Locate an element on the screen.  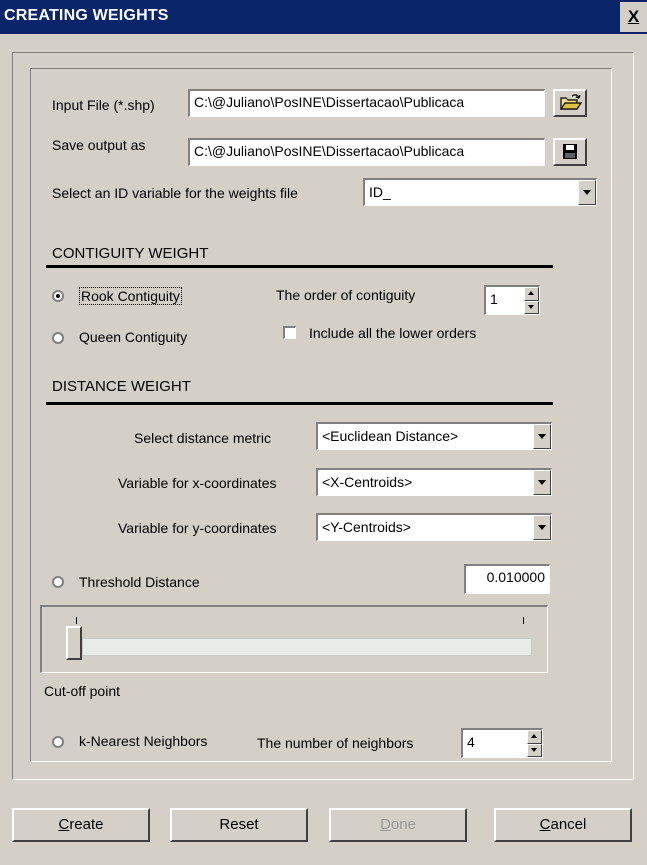
y-coordinates-value: <Y-Centroids> is located at coordinates (366, 527).